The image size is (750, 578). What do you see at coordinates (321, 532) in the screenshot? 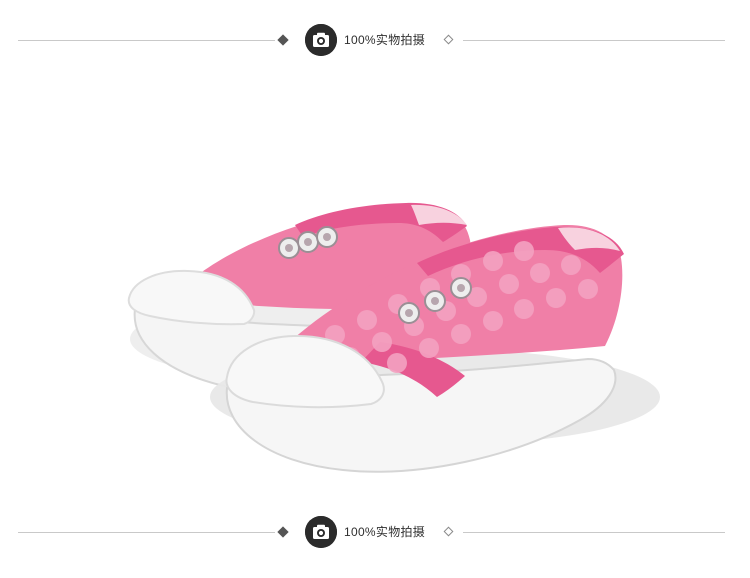
I see `bottom-camera-icon` at bounding box center [321, 532].